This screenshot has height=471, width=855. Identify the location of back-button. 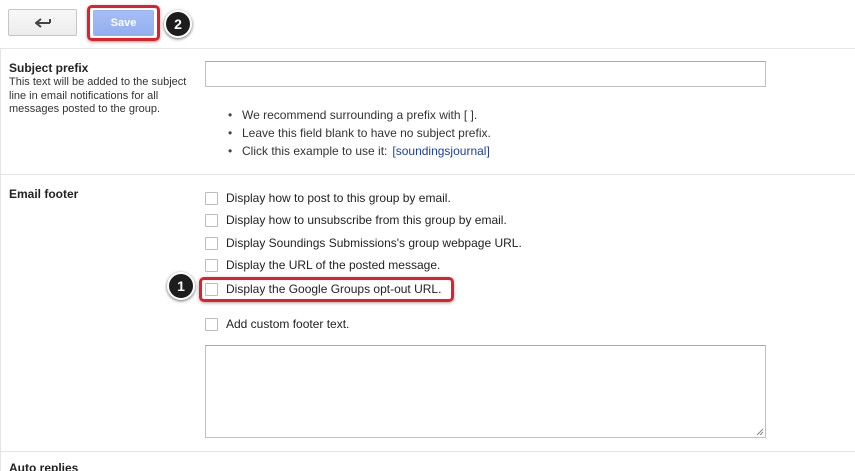
(42, 22).